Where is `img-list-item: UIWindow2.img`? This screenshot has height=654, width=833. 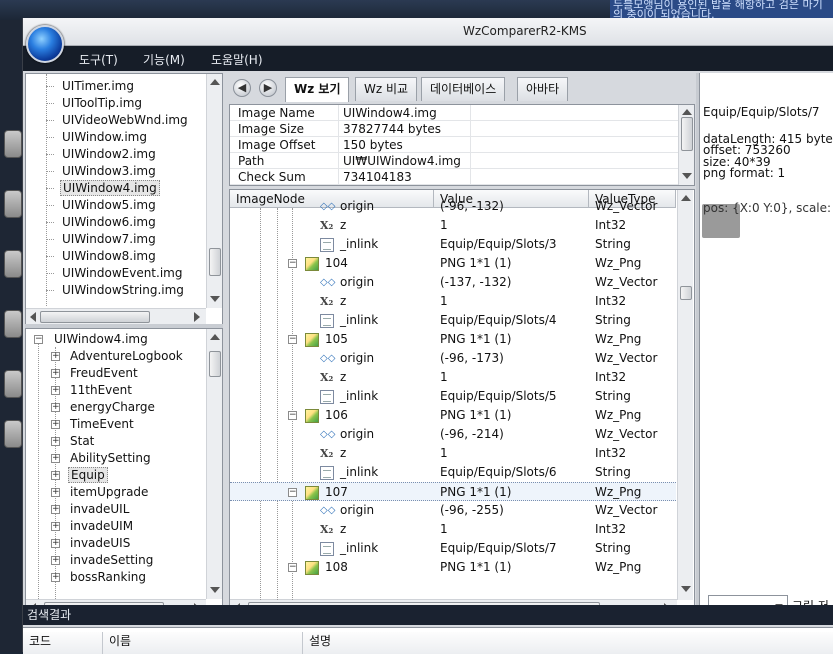 img-list-item: UIWindow2.img is located at coordinates (102, 154).